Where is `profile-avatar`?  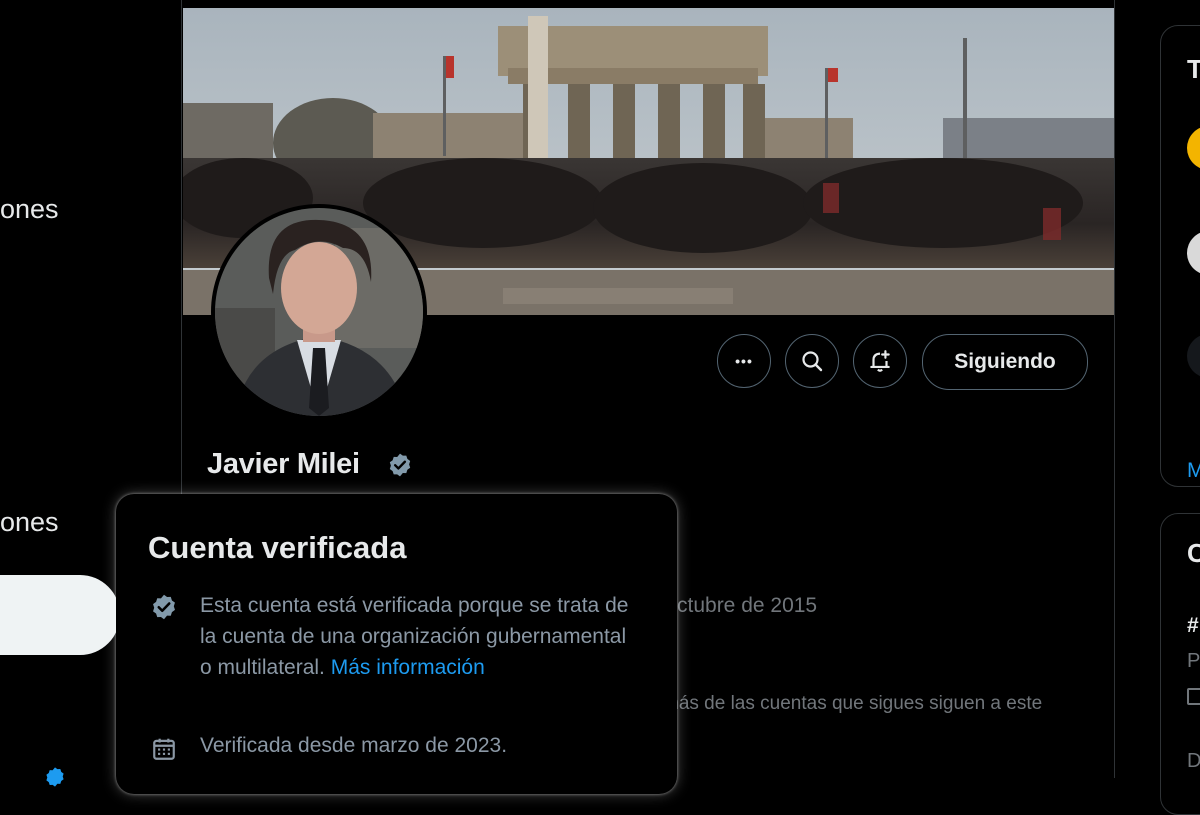
profile-avatar is located at coordinates (319, 312).